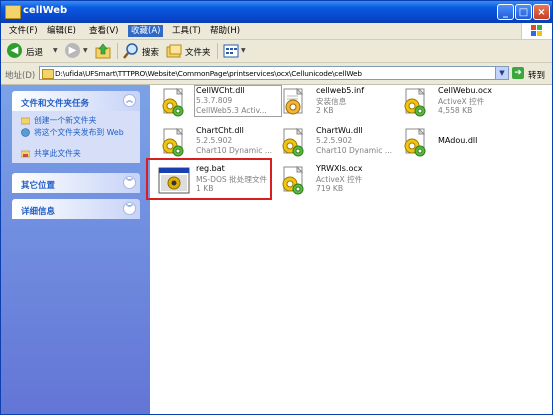  Describe the element at coordinates (146, 31) in the screenshot. I see `menu-favorites: 收藏(A)` at that location.